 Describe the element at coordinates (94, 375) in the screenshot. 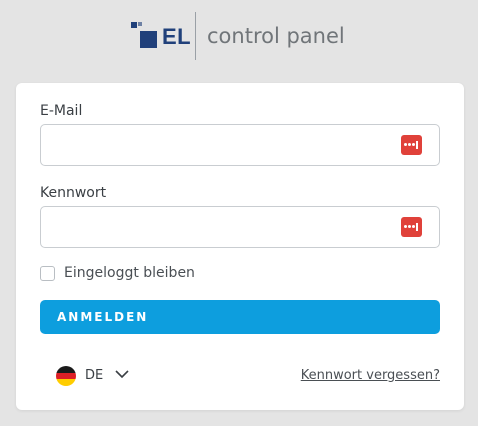

I see `language-code: DE` at that location.